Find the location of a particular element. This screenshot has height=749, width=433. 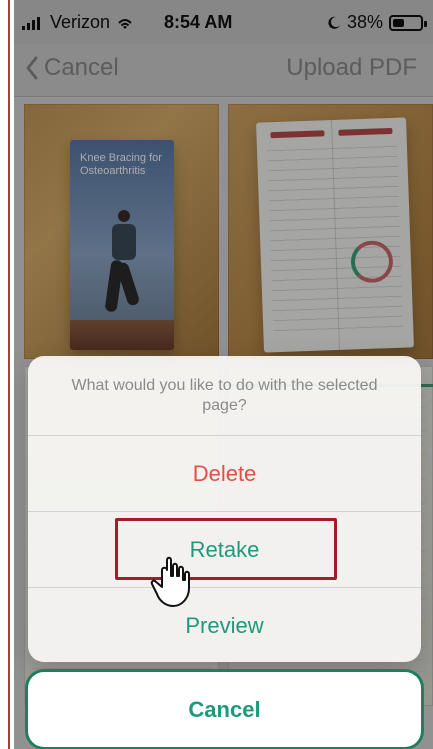

preview-button: Preview is located at coordinates (224, 625).